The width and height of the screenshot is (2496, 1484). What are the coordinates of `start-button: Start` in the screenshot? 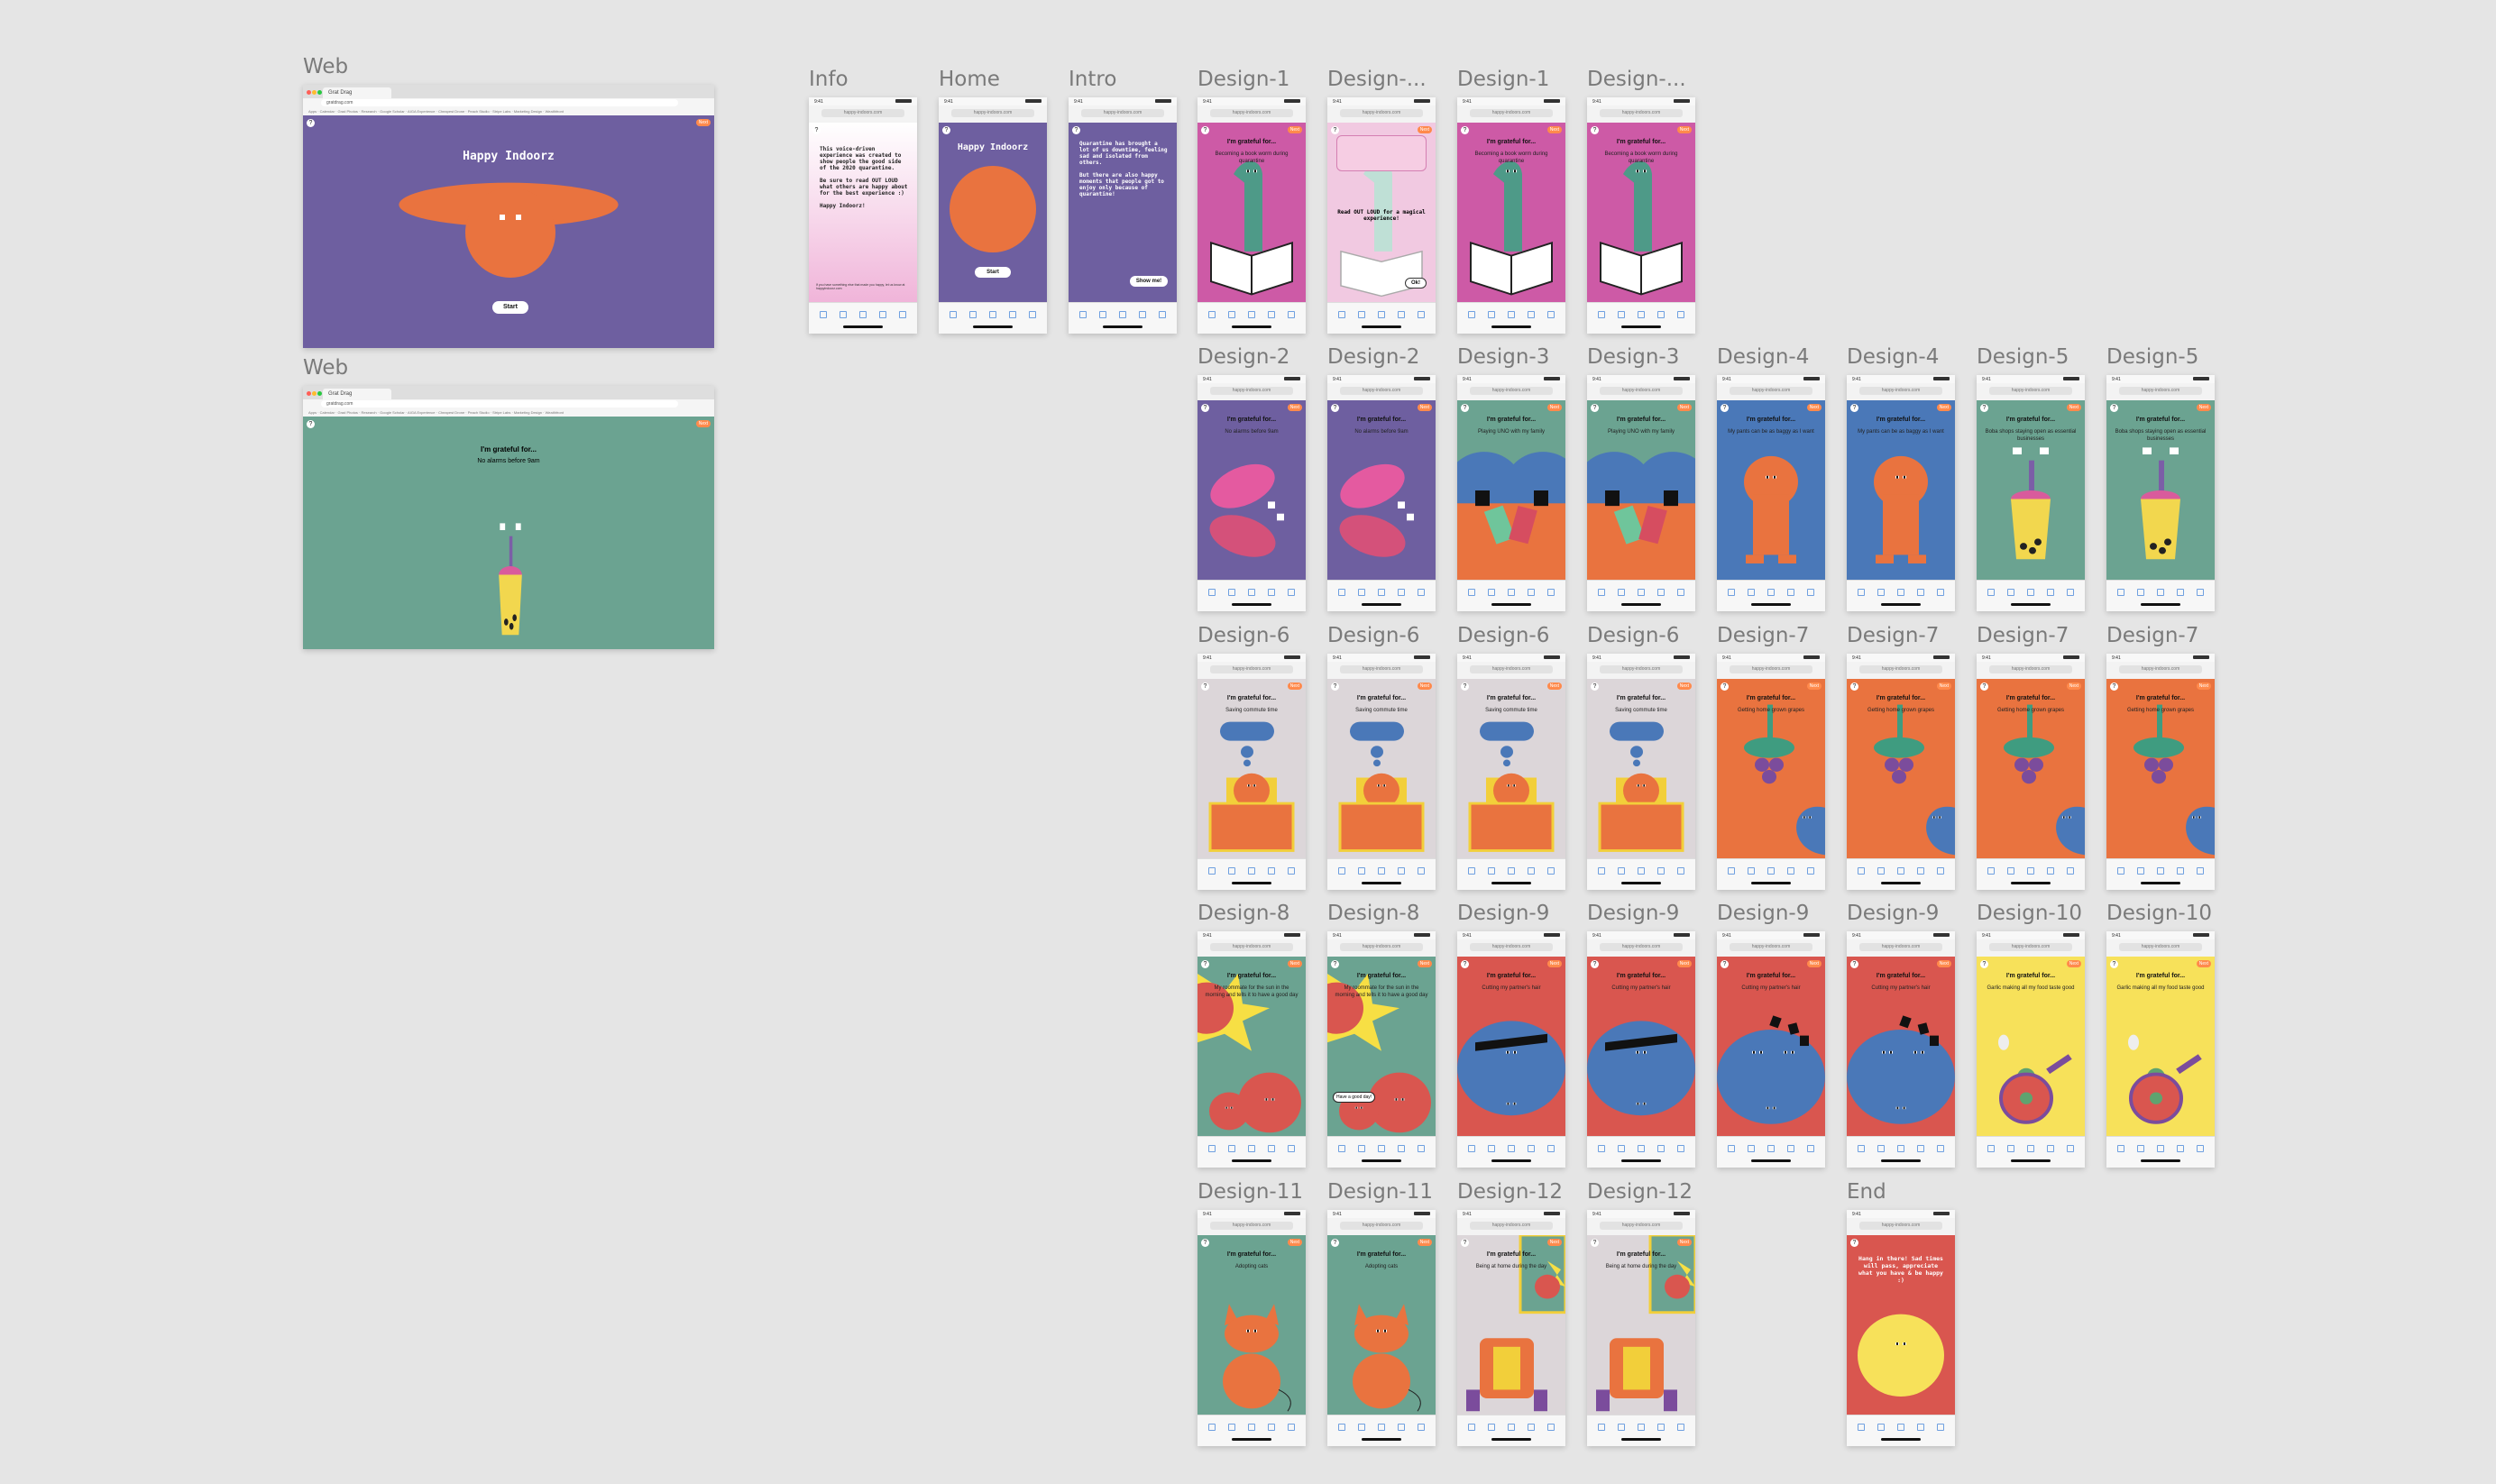 It's located at (993, 272).